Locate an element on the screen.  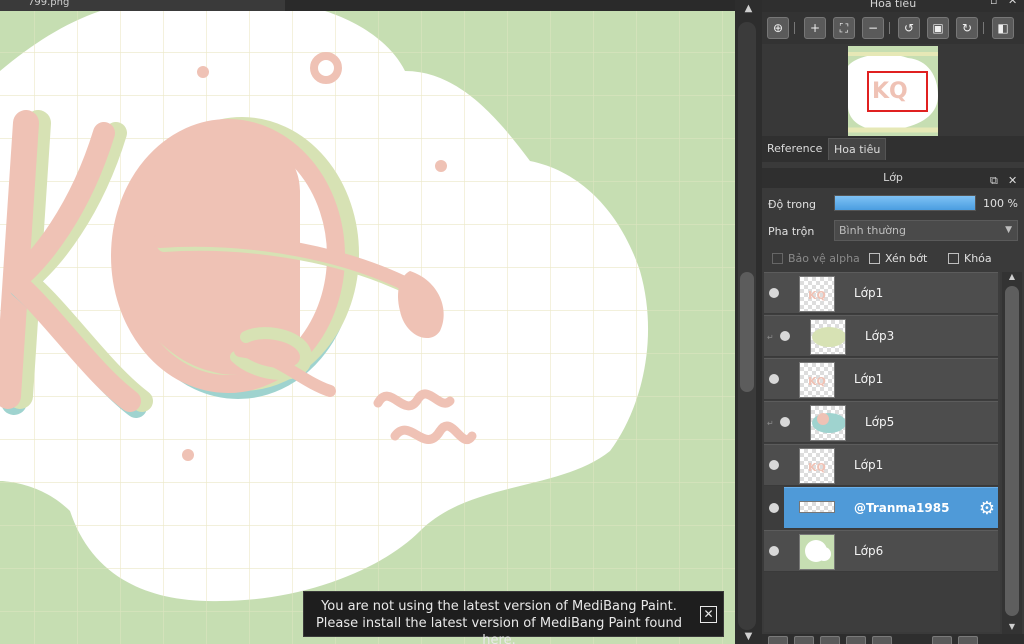
rotate-left-icon: ↺ is located at coordinates (909, 28).